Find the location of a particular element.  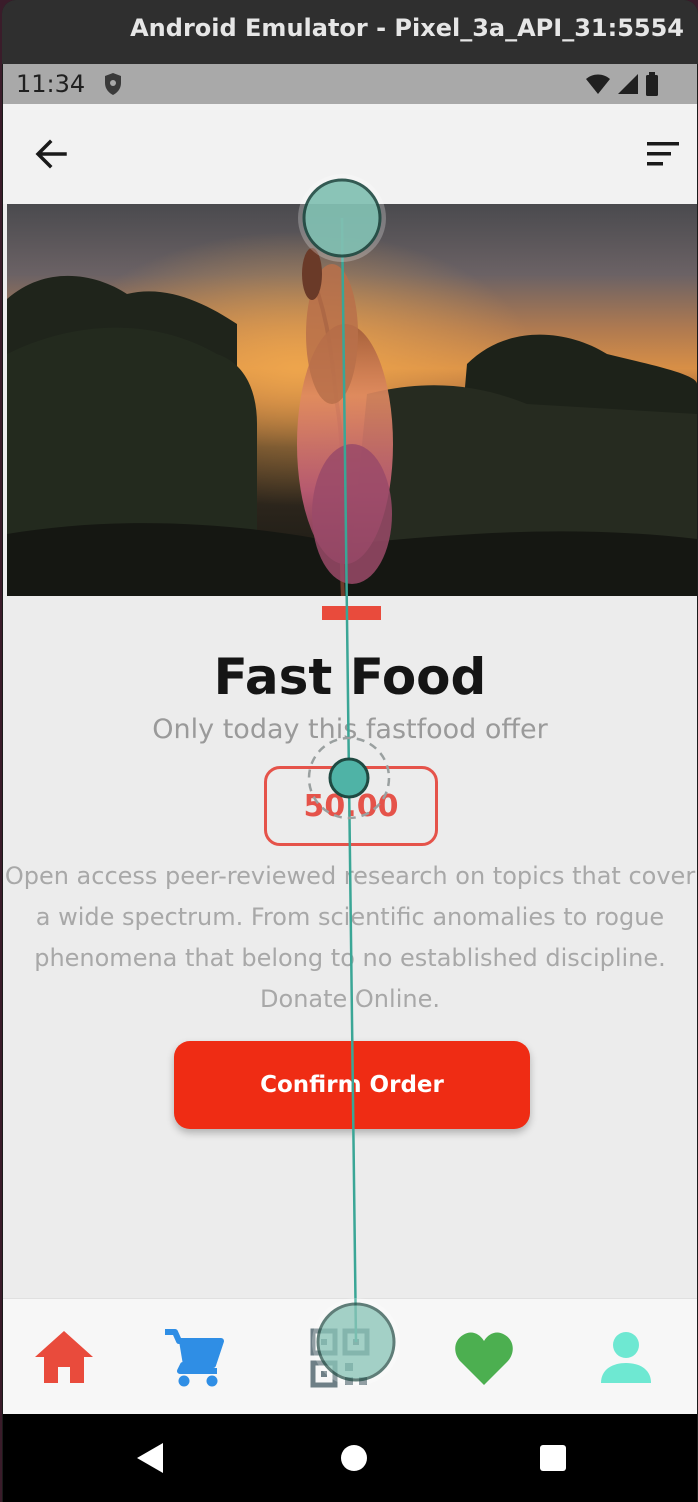

person-icon is located at coordinates (626, 1358).